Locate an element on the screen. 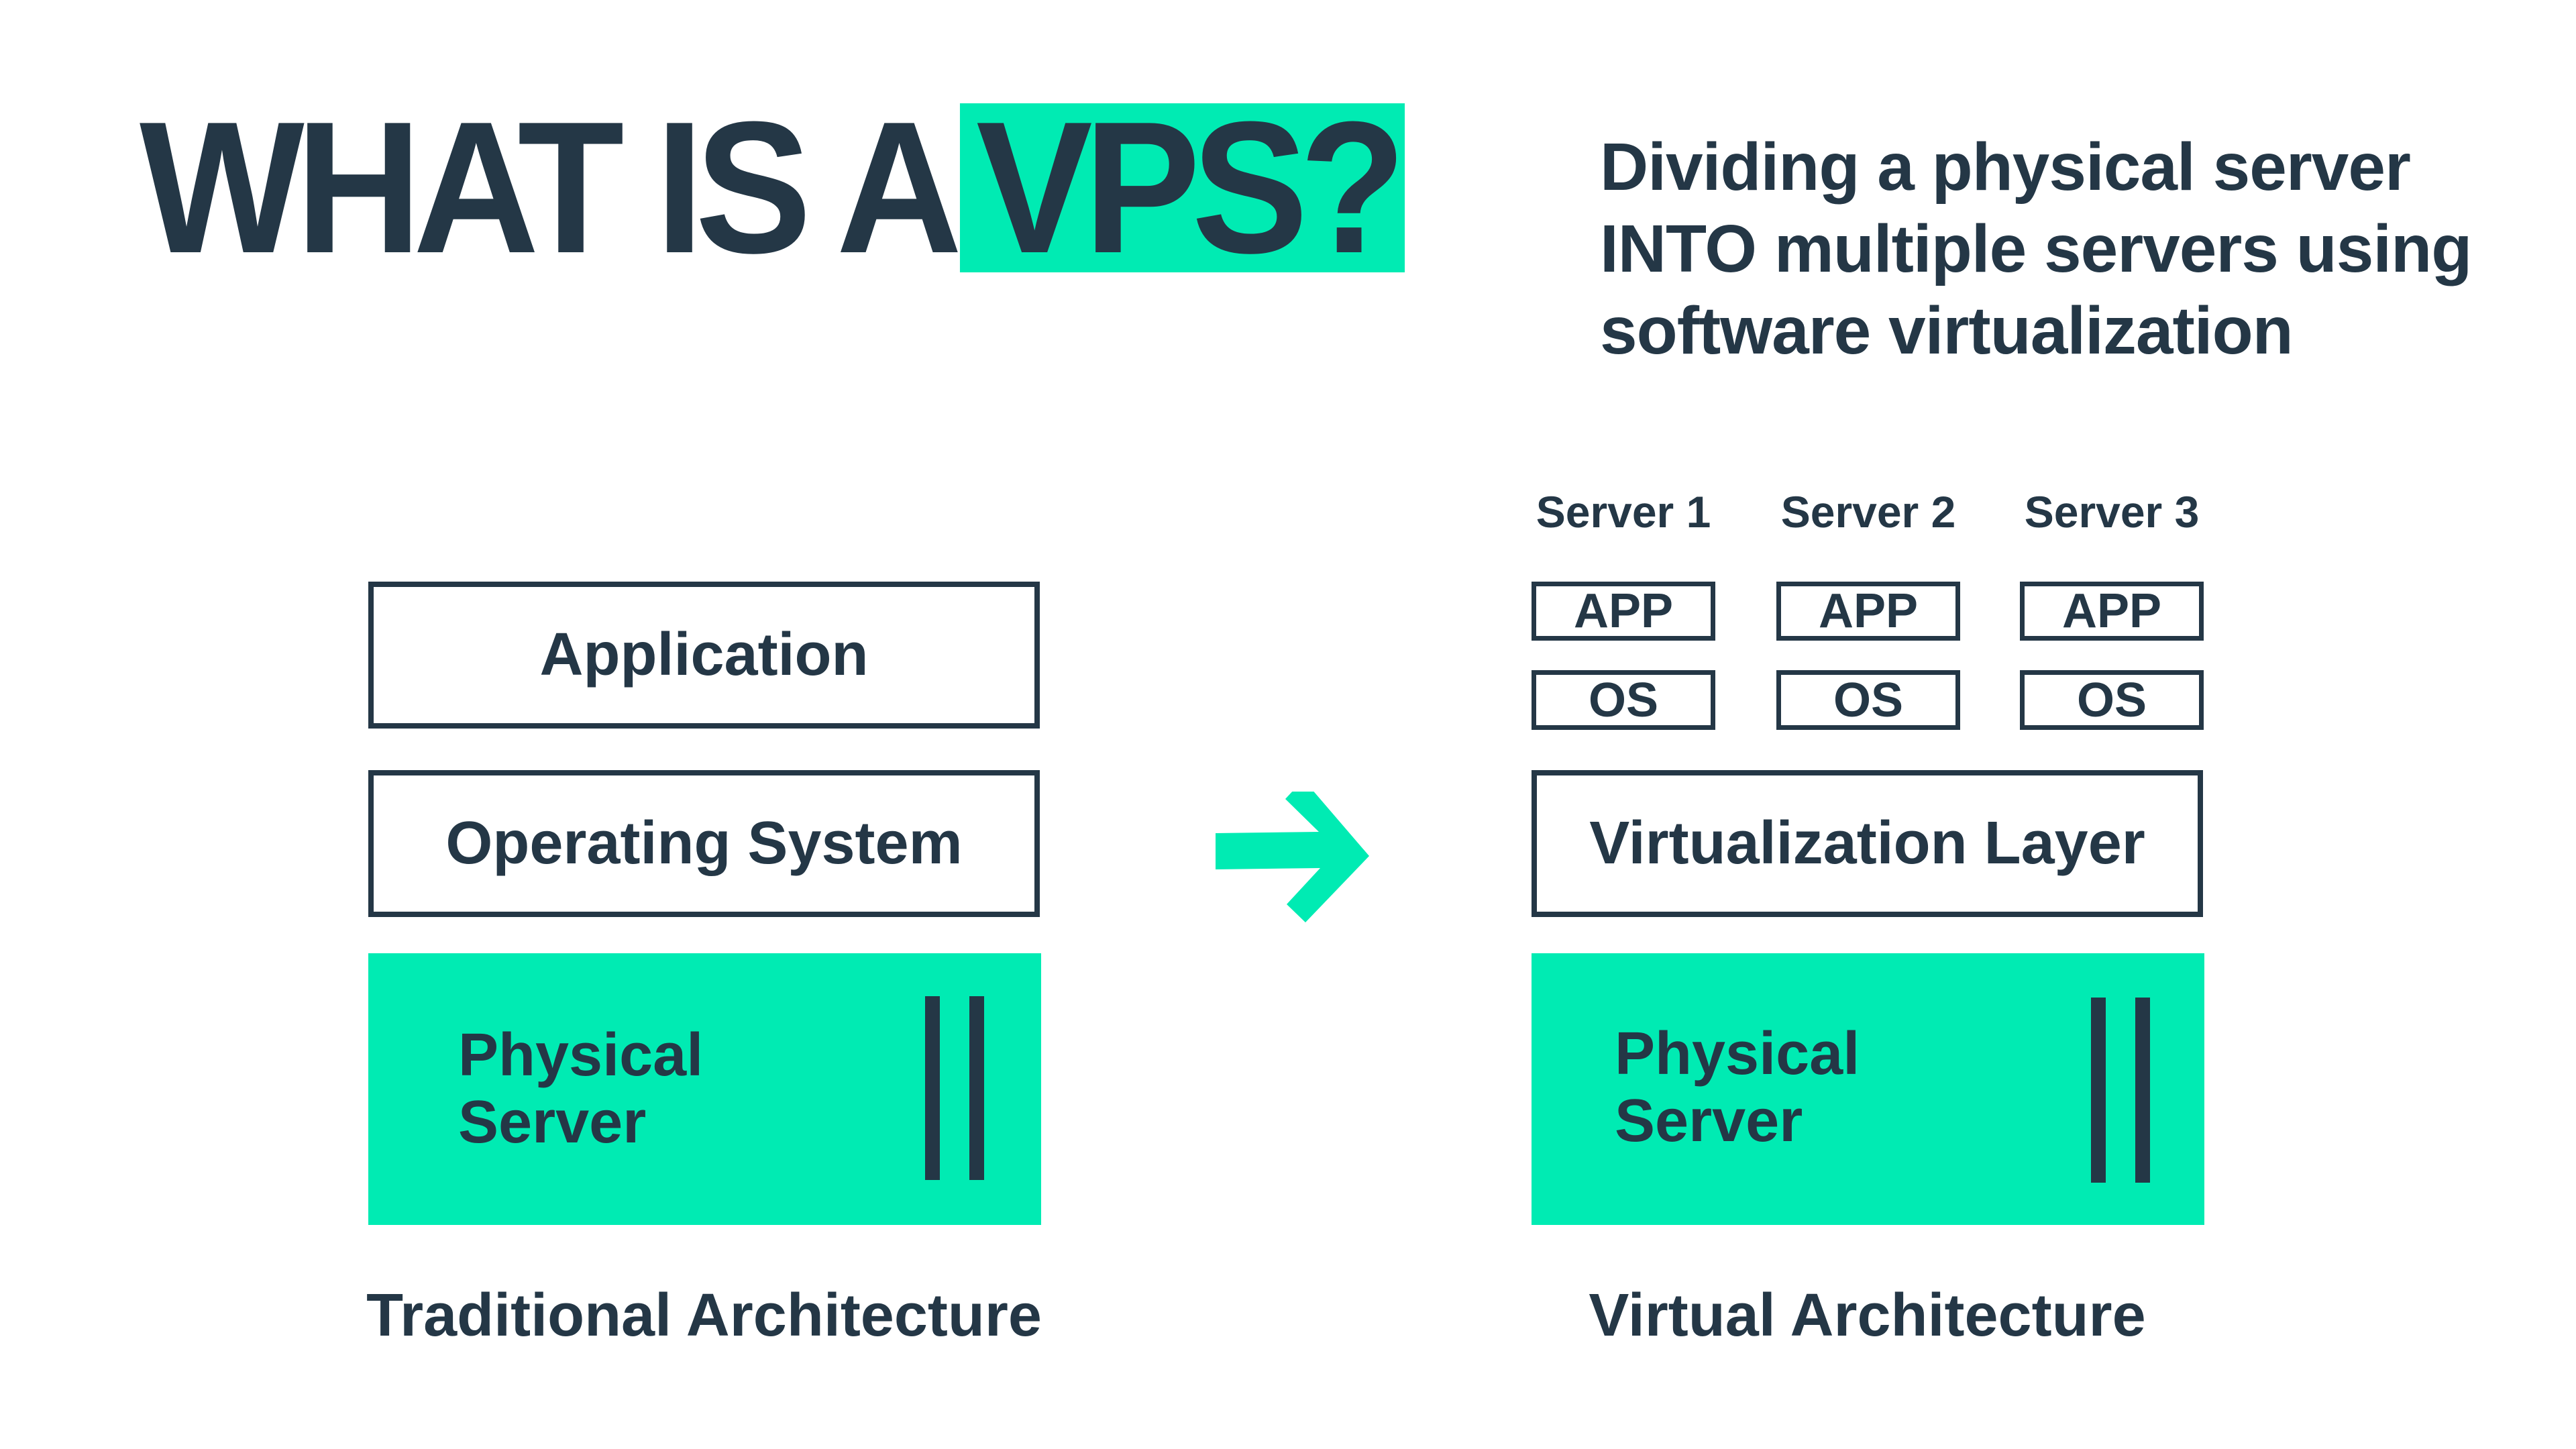 This screenshot has height=1449, width=2576. arrow-right-icon is located at coordinates (1292, 857).